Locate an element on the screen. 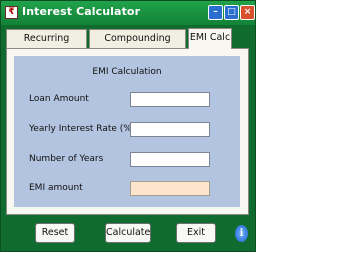 The width and height of the screenshot is (340, 255). interest-rate-label: Yearly Interest Rate (%) is located at coordinates (82, 129).